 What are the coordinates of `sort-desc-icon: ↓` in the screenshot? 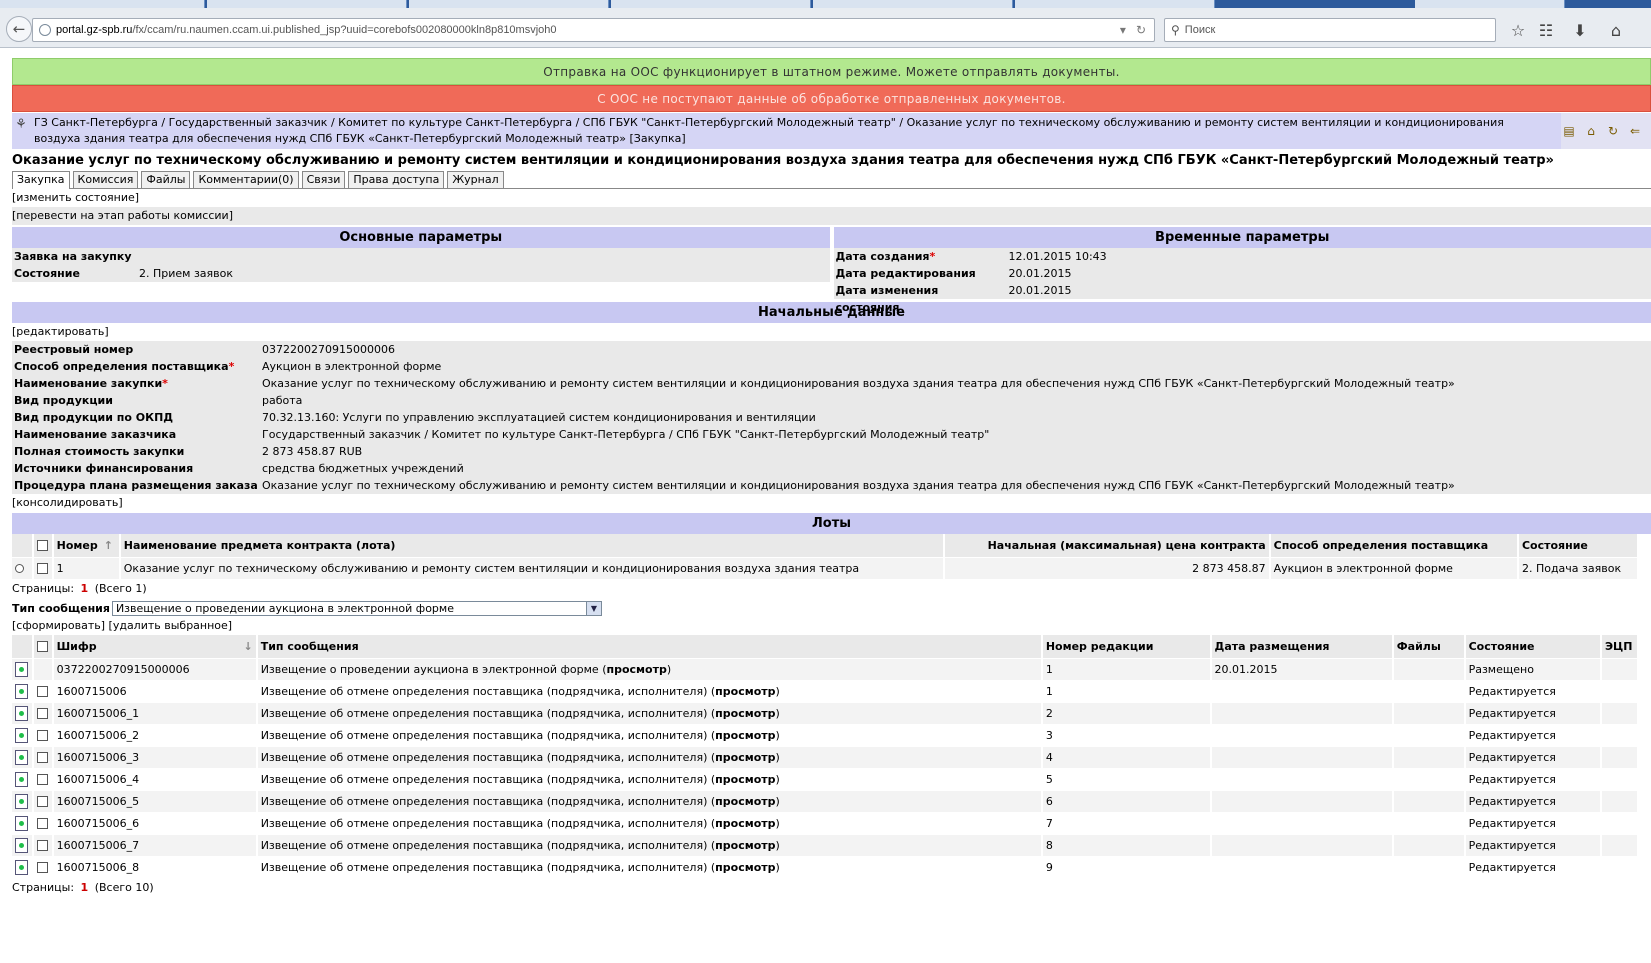 It's located at (247, 646).